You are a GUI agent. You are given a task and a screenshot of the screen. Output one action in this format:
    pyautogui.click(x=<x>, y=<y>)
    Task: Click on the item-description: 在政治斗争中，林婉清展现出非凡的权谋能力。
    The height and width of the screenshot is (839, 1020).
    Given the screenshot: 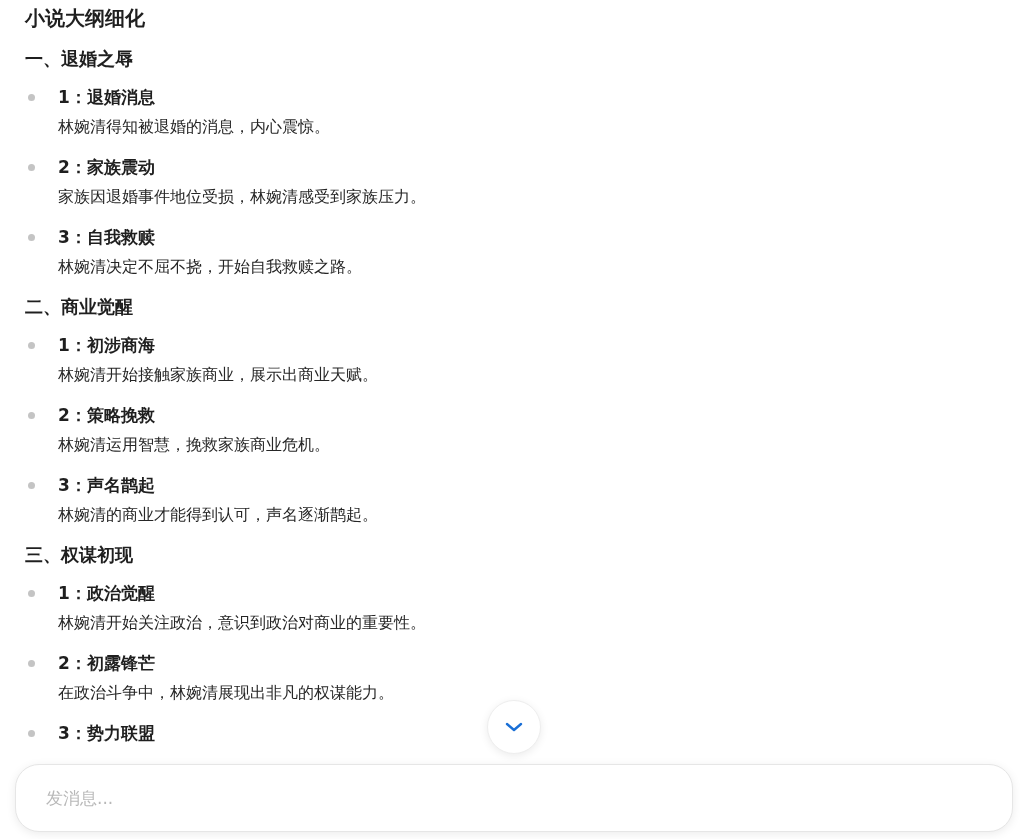 What is the action you would take?
    pyautogui.click(x=226, y=693)
    